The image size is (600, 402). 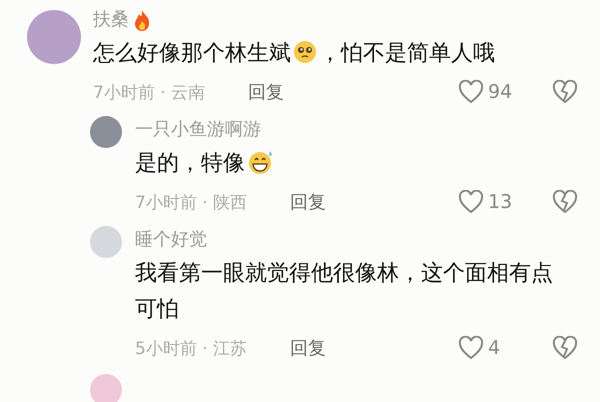 What do you see at coordinates (344, 292) in the screenshot?
I see `comment-text: 我看第一眼就觉得他很像林，这个面相有点可怕` at bounding box center [344, 292].